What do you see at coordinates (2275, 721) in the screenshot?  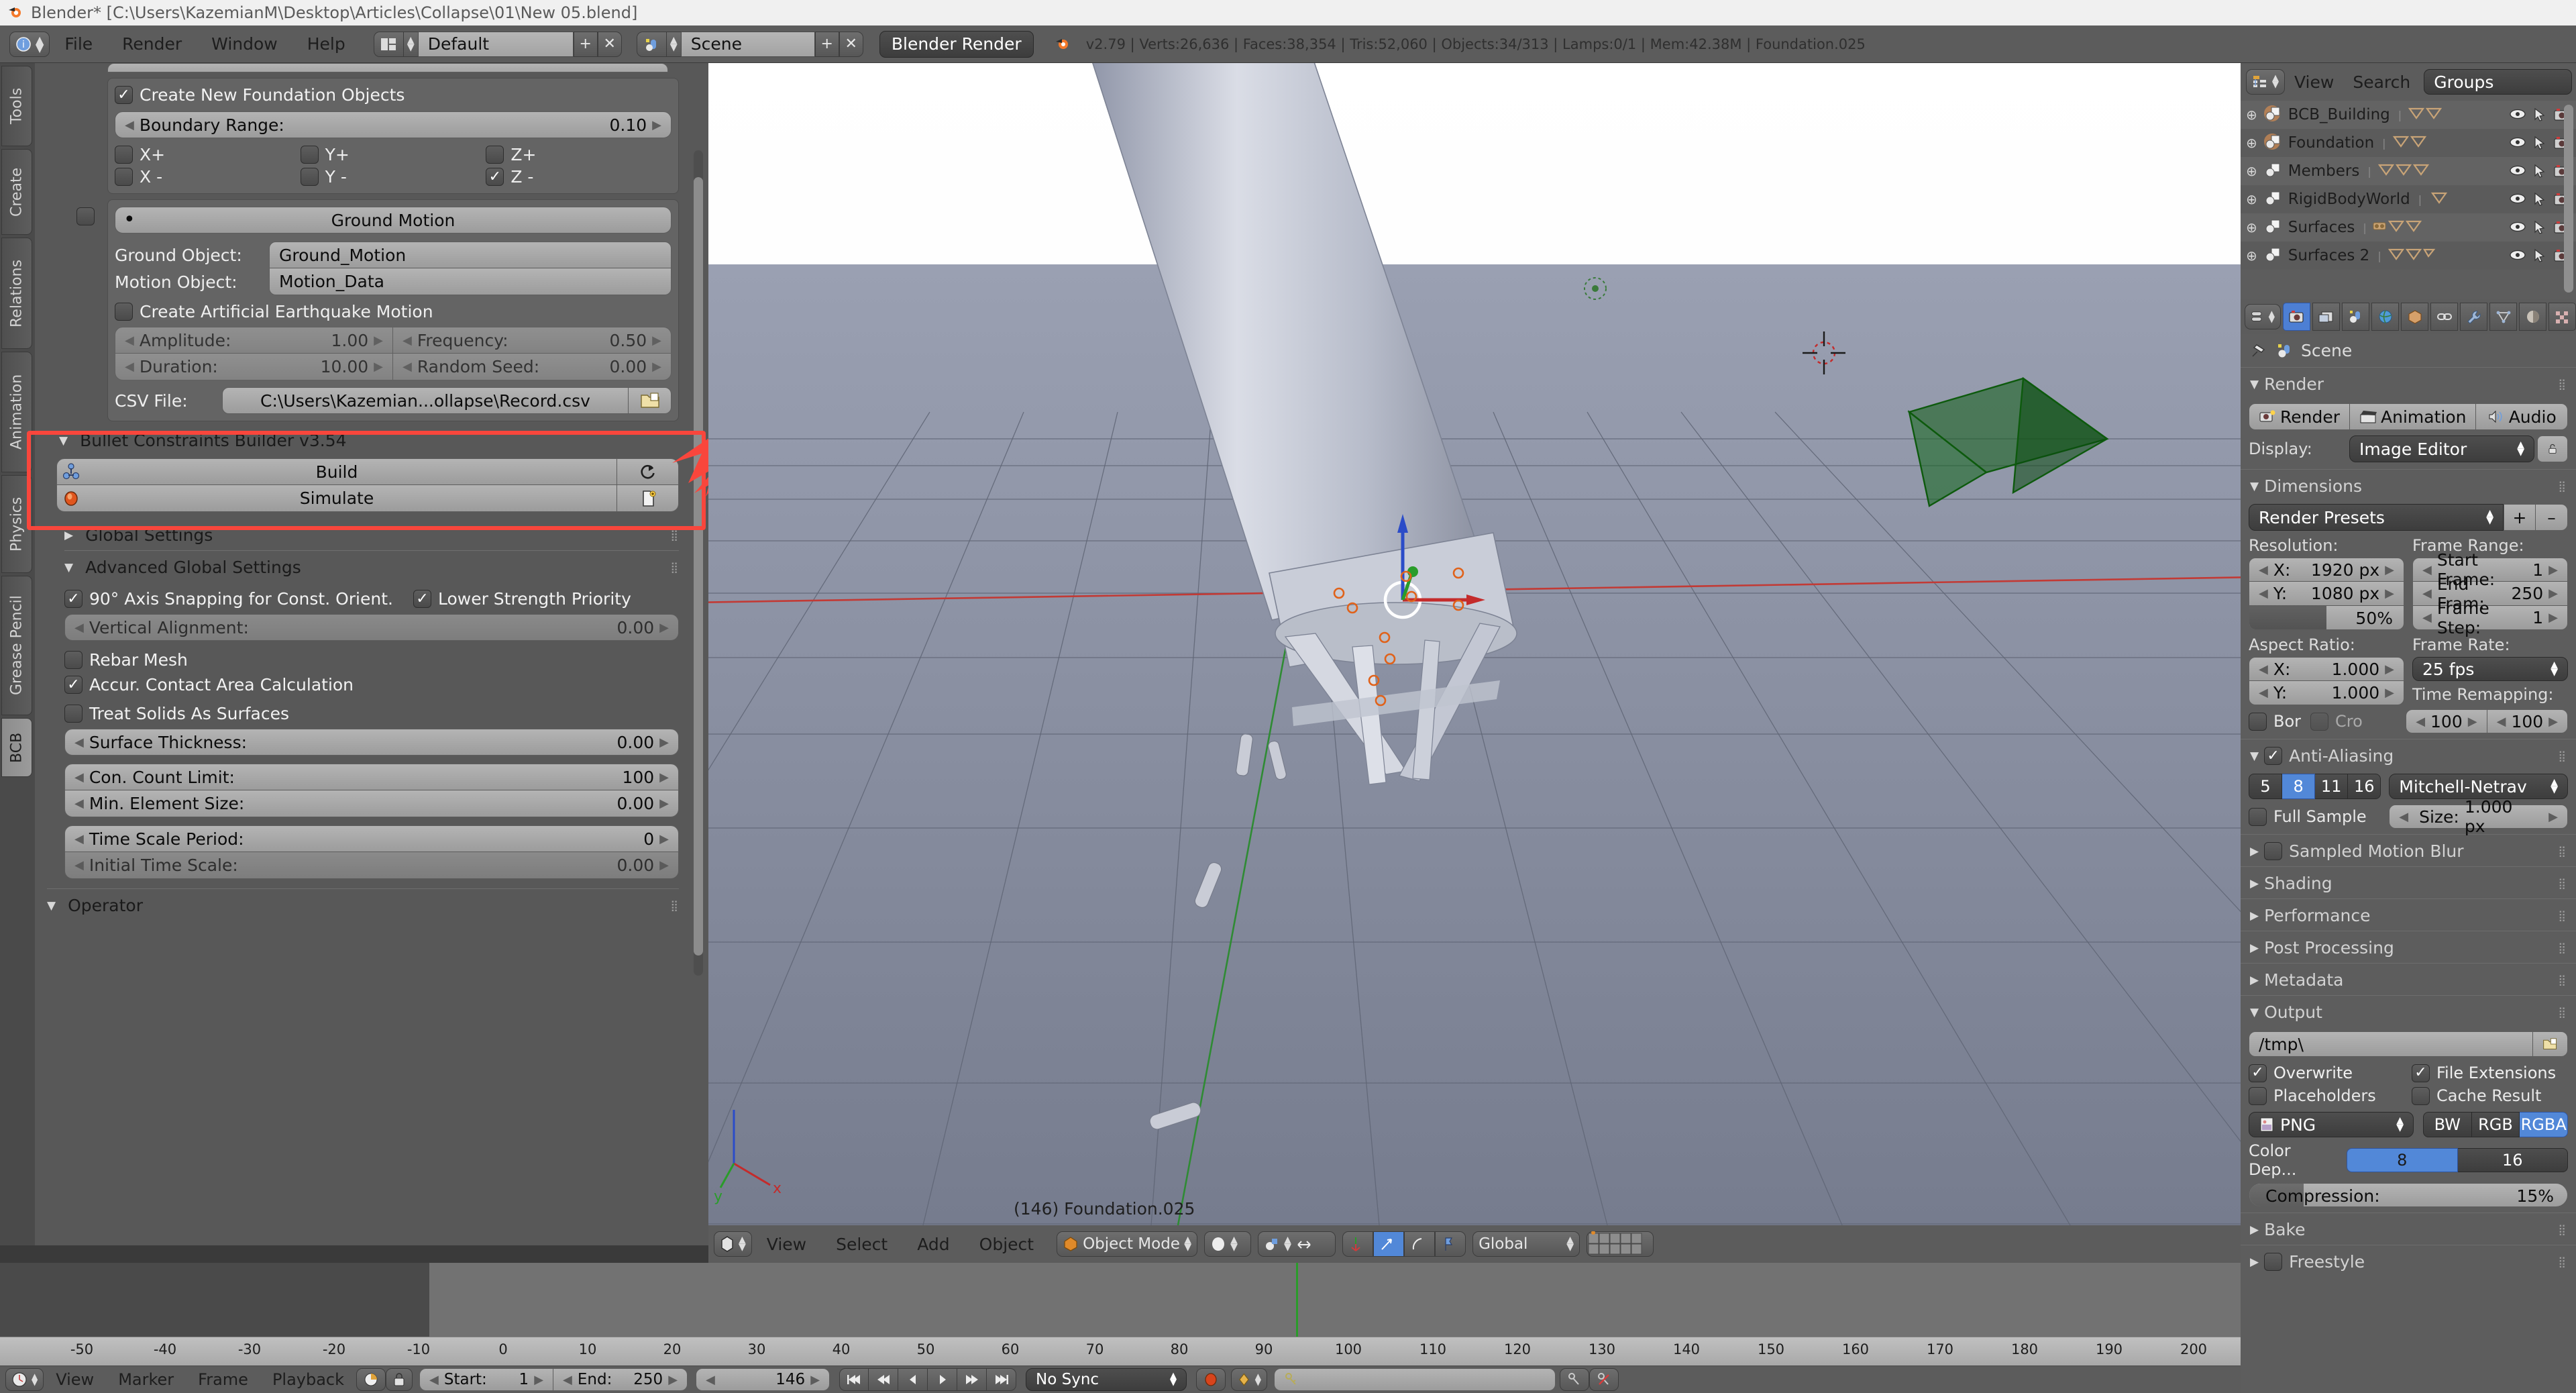 I see `border-toggle: Bor` at bounding box center [2275, 721].